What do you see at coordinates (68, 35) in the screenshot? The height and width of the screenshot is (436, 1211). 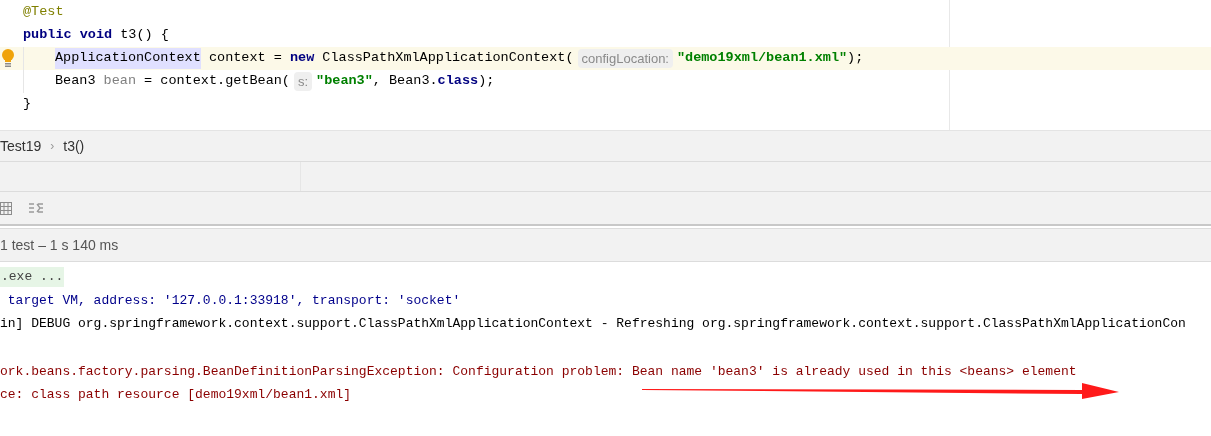 I see `keyword: public void` at bounding box center [68, 35].